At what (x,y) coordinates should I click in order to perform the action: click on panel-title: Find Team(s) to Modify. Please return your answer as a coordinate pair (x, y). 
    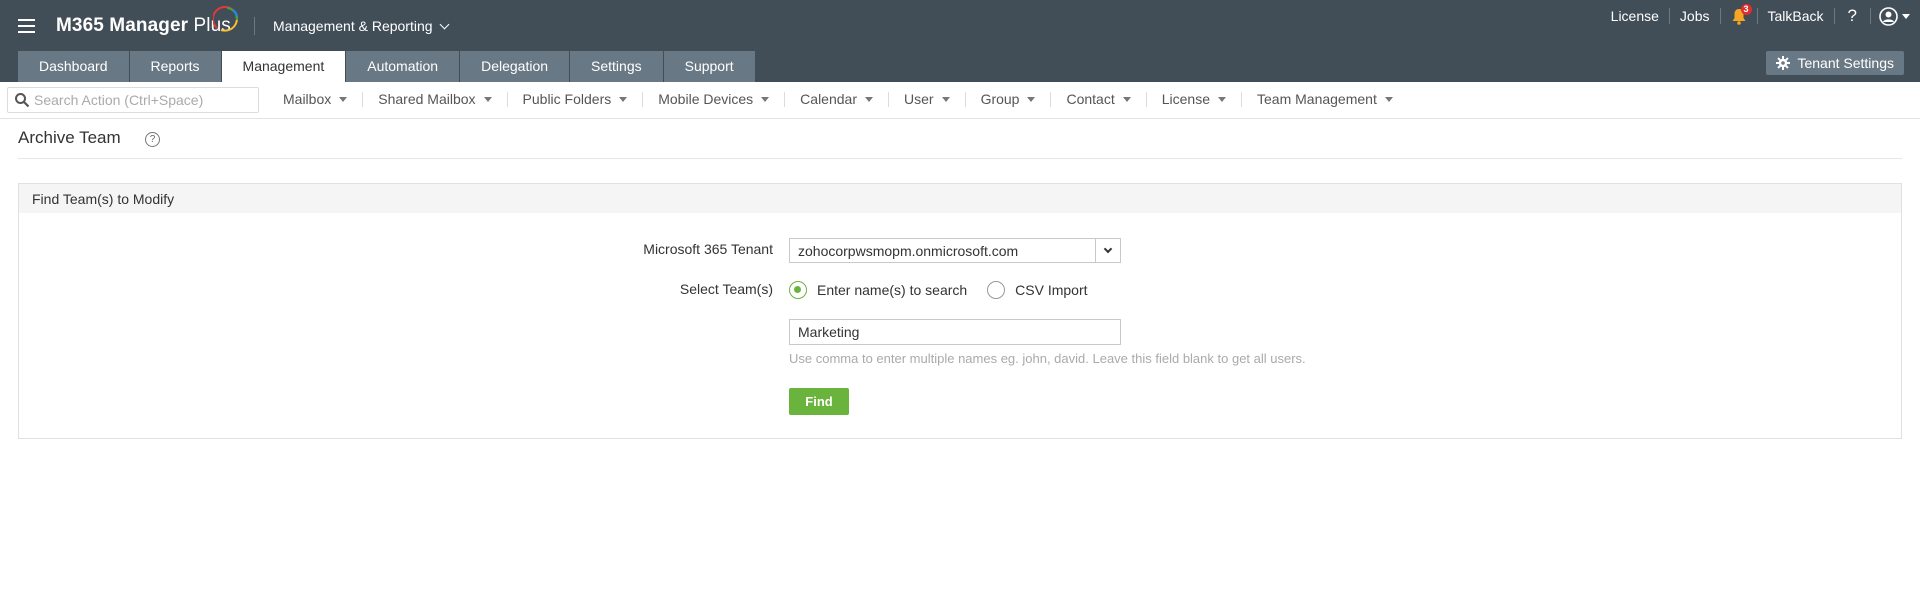
    Looking at the image, I should click on (960, 198).